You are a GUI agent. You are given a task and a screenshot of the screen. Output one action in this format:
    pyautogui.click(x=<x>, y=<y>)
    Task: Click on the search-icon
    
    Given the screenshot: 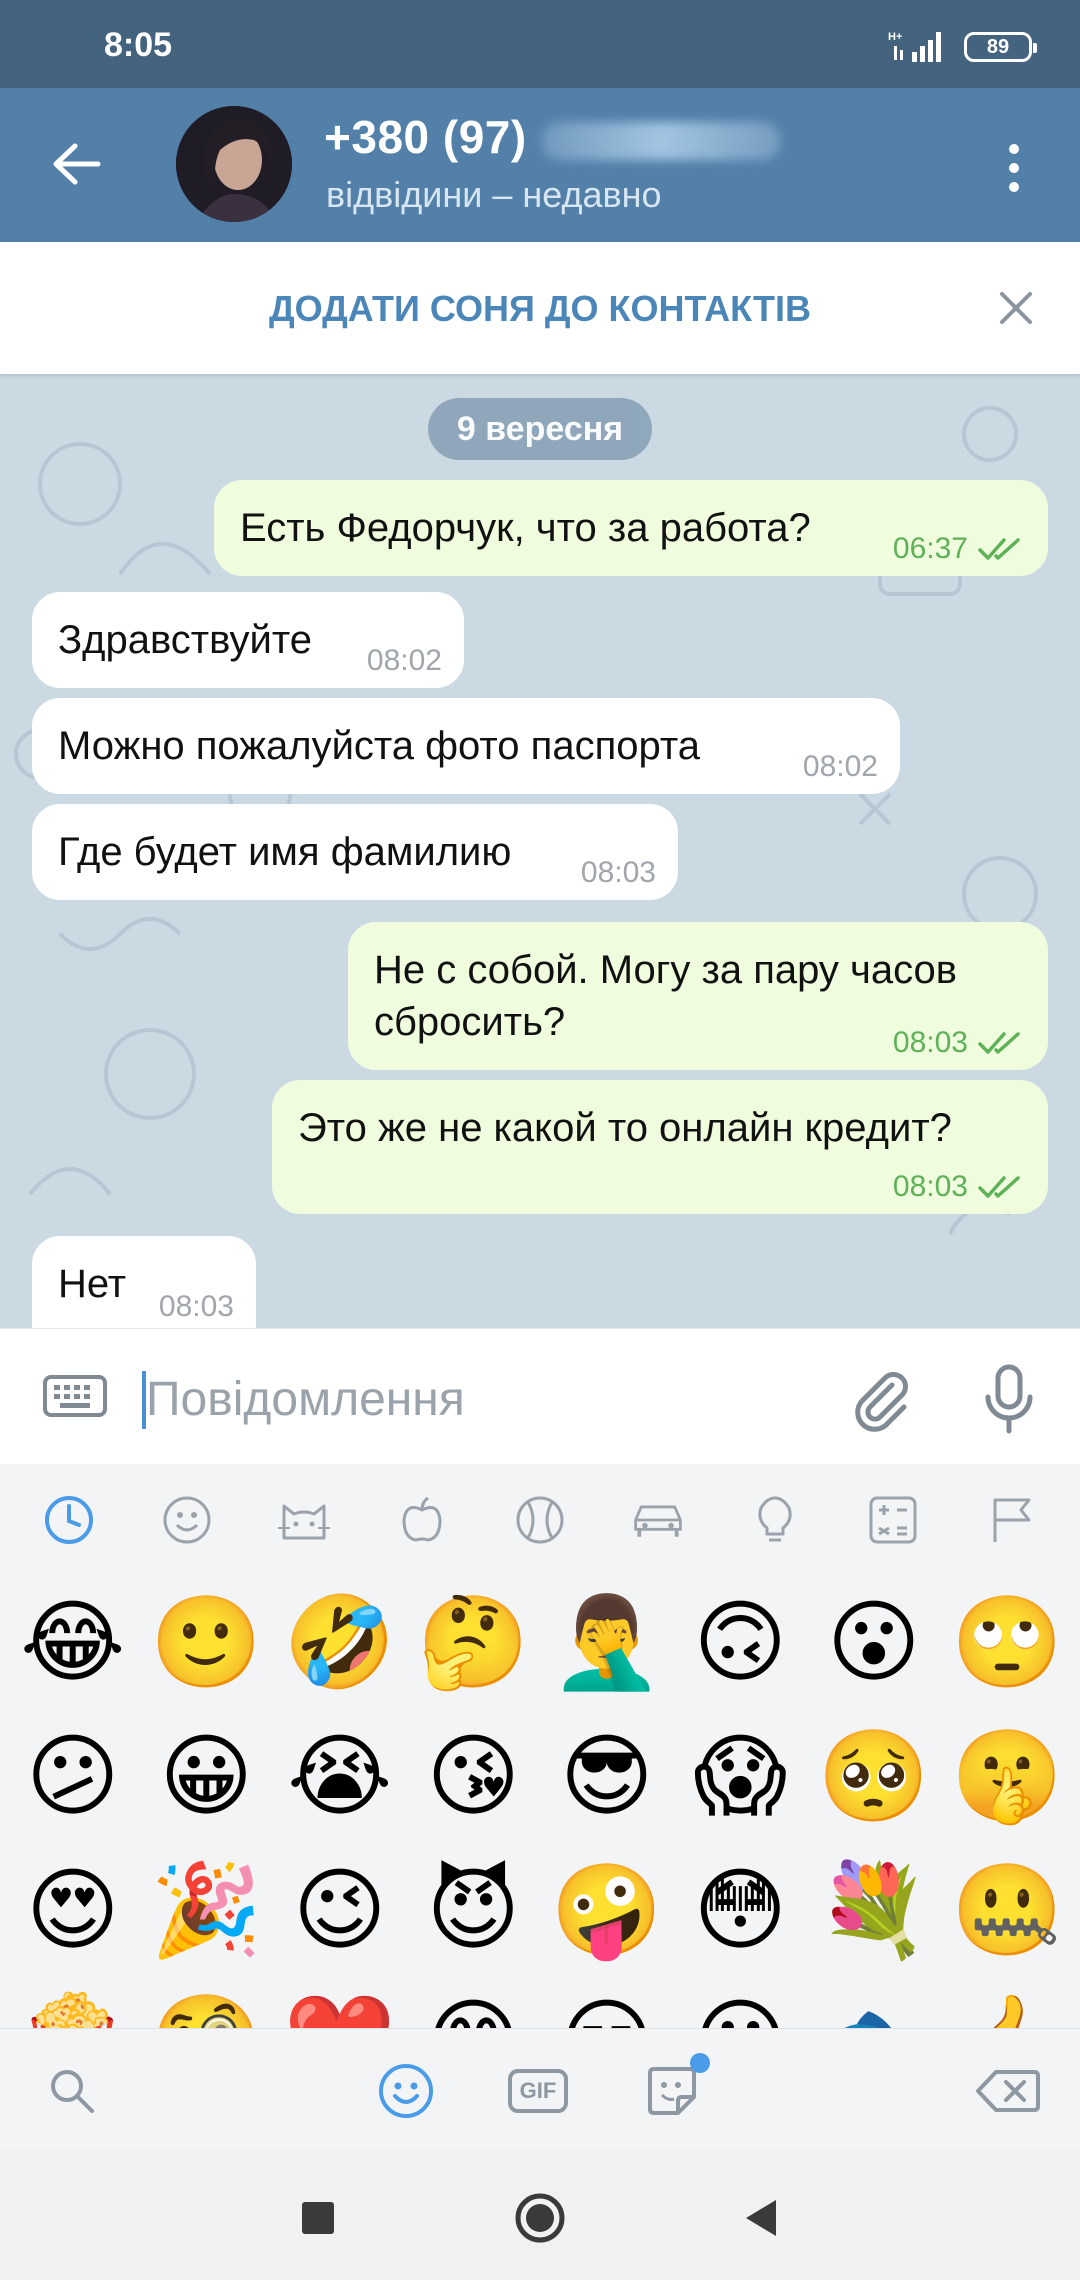 What is the action you would take?
    pyautogui.click(x=72, y=2091)
    